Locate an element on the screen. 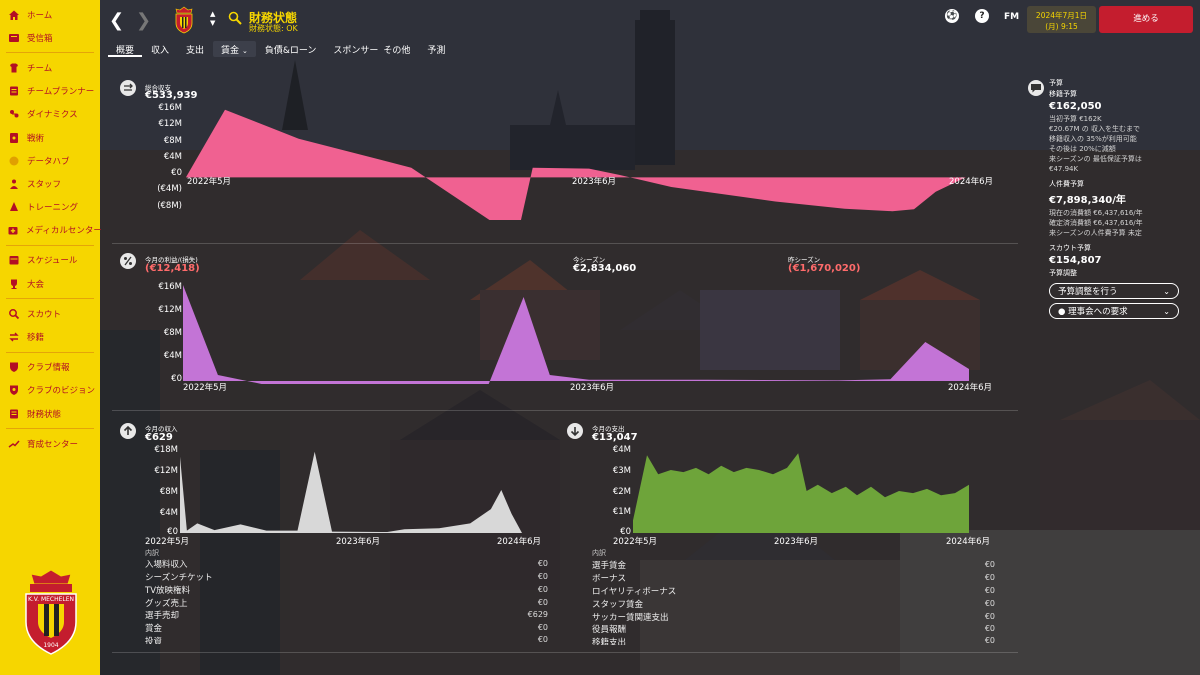  income-xtick: 2024年6月 is located at coordinates (519, 542).